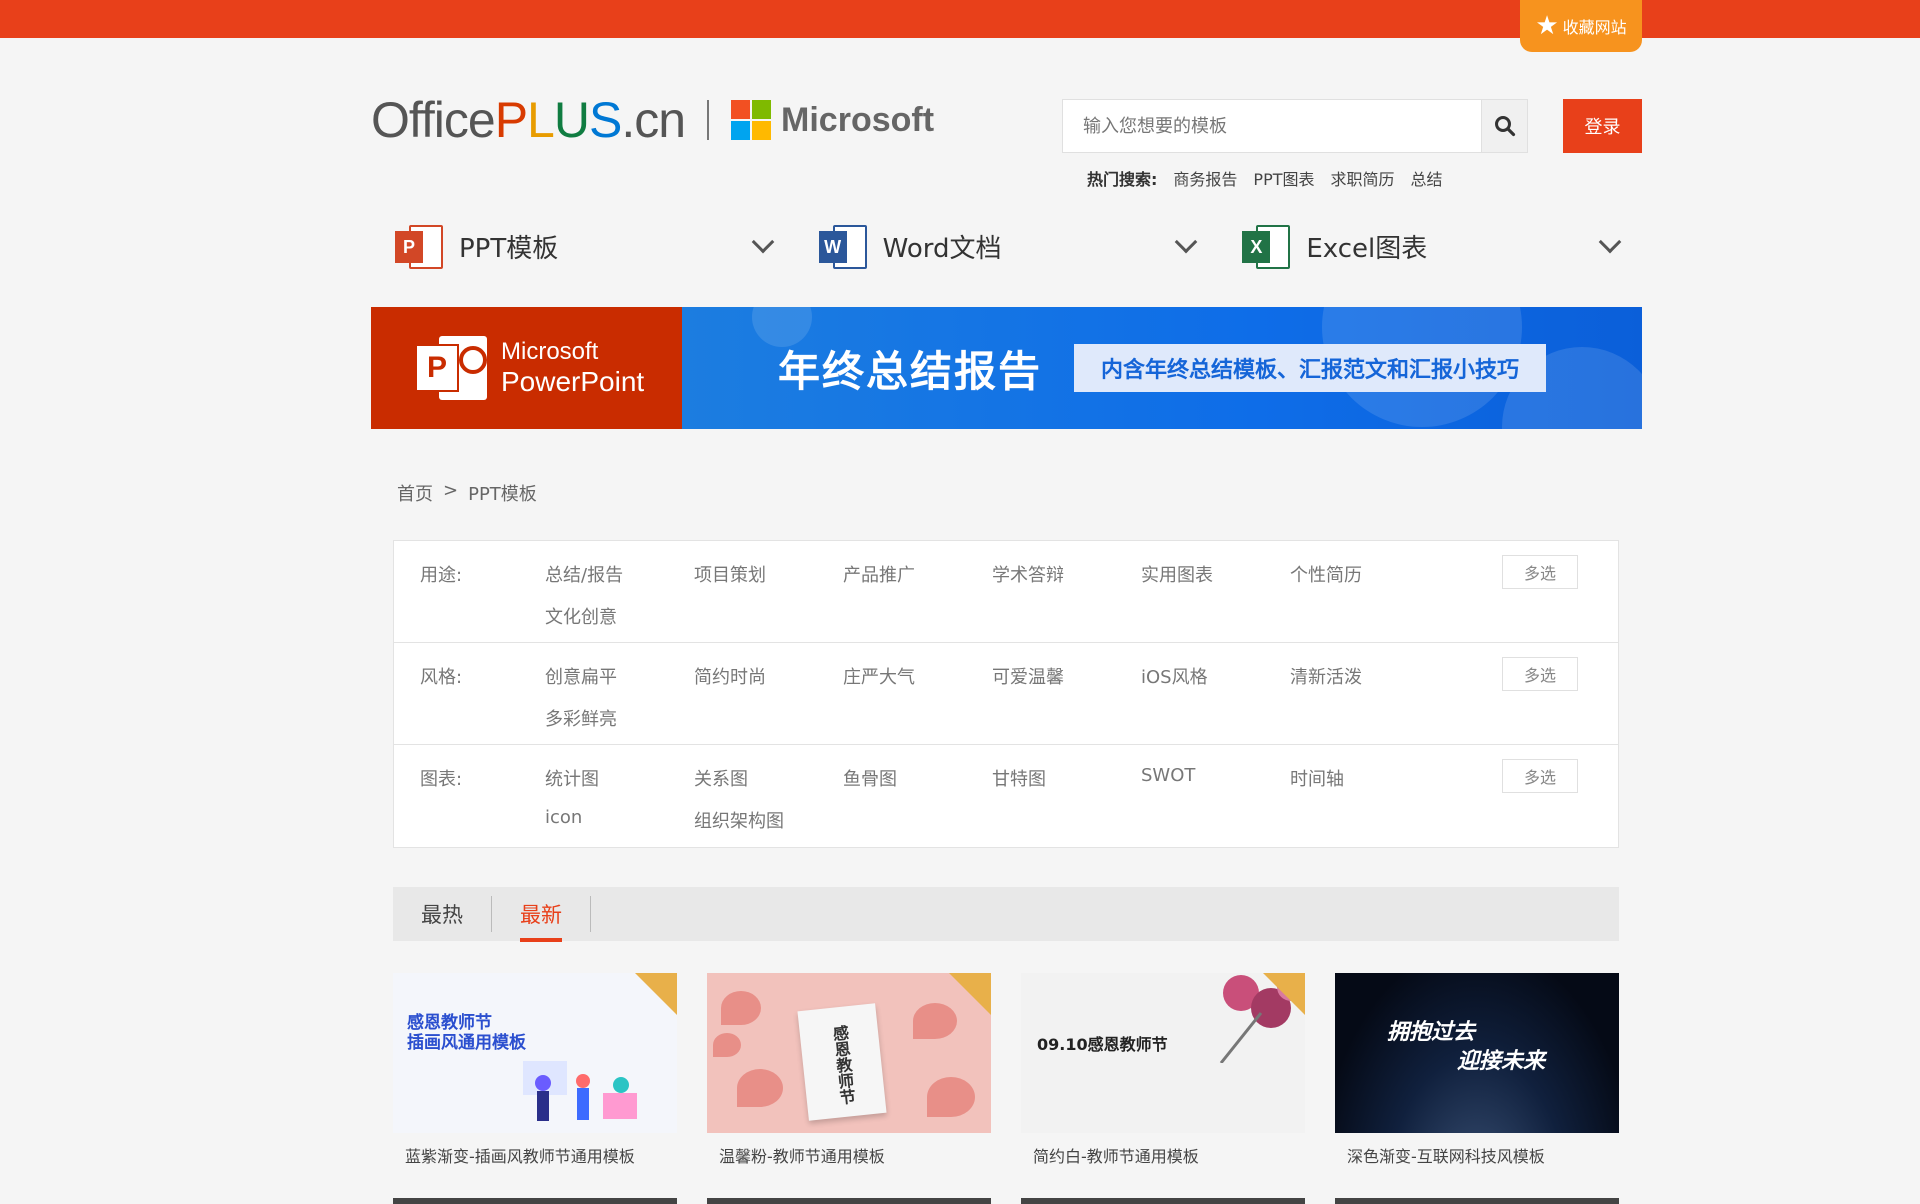 This screenshot has height=1204, width=1920. Describe the element at coordinates (1364, 573) in the screenshot. I see `filter-option: 个性简历` at that location.